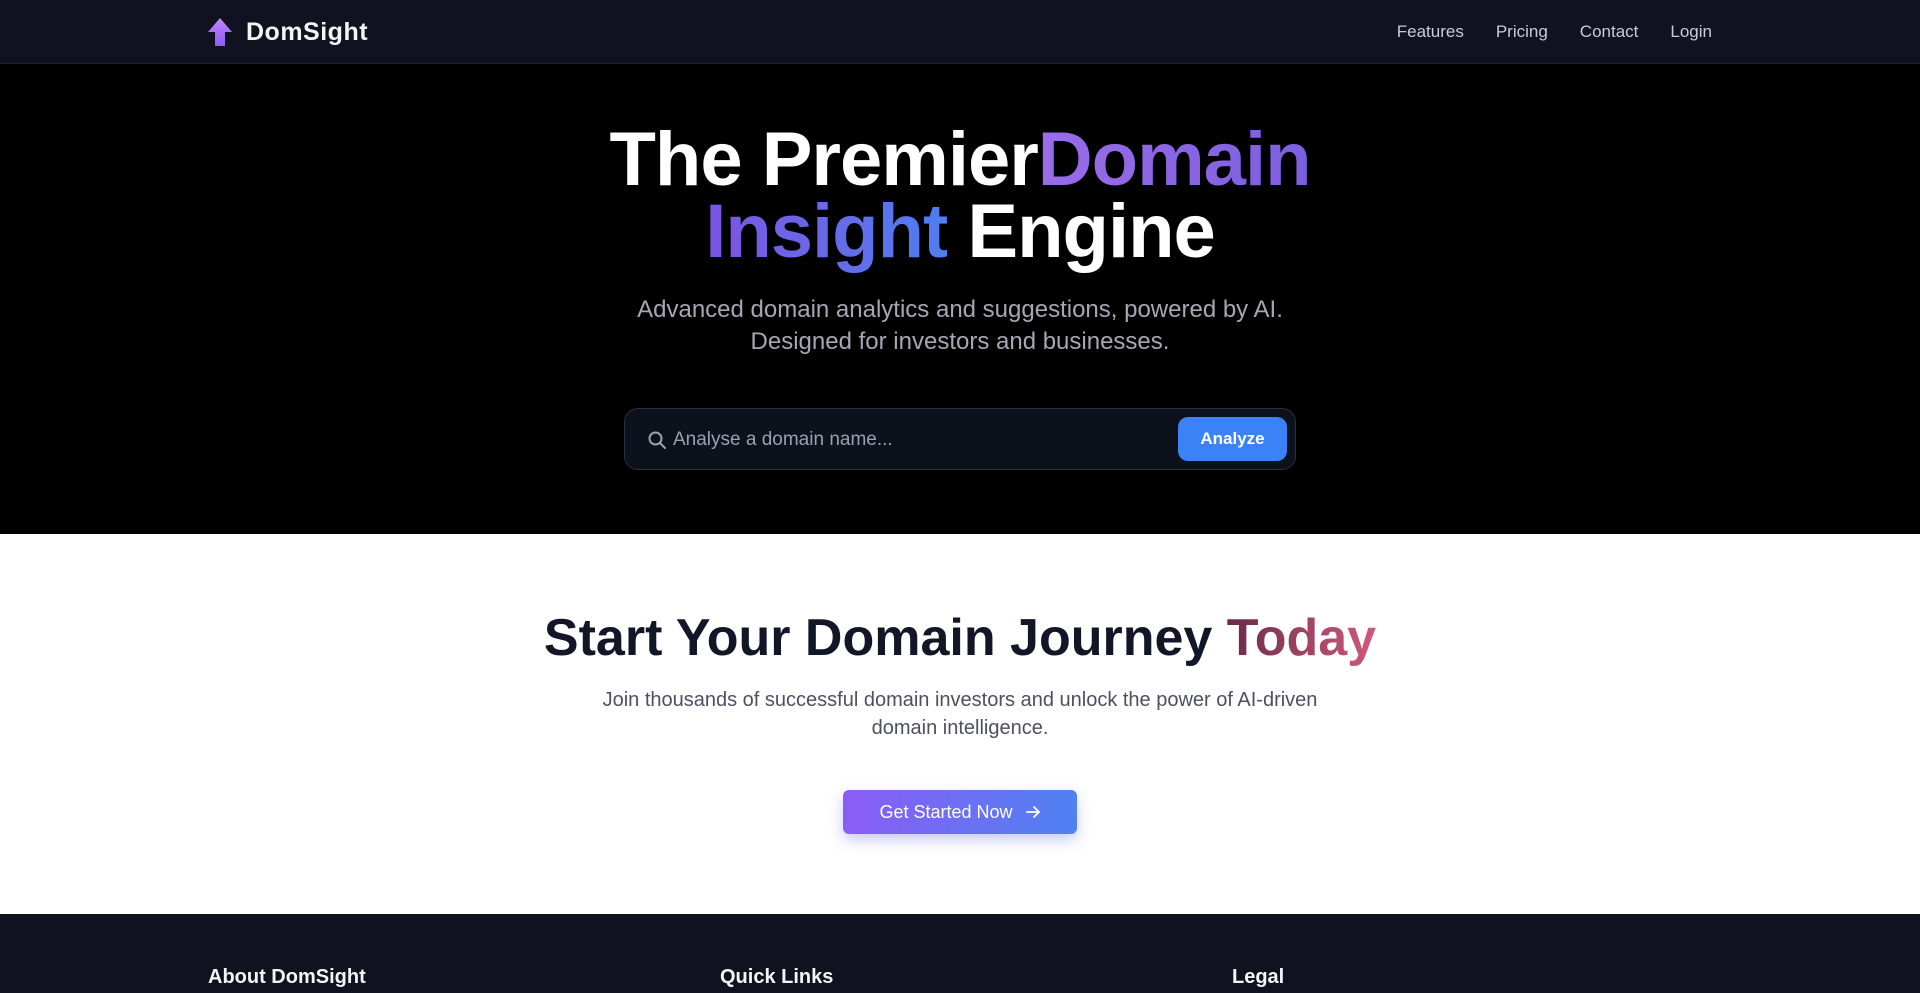 This screenshot has width=1920, height=993. Describe the element at coordinates (657, 440) in the screenshot. I see `search-icon` at that location.